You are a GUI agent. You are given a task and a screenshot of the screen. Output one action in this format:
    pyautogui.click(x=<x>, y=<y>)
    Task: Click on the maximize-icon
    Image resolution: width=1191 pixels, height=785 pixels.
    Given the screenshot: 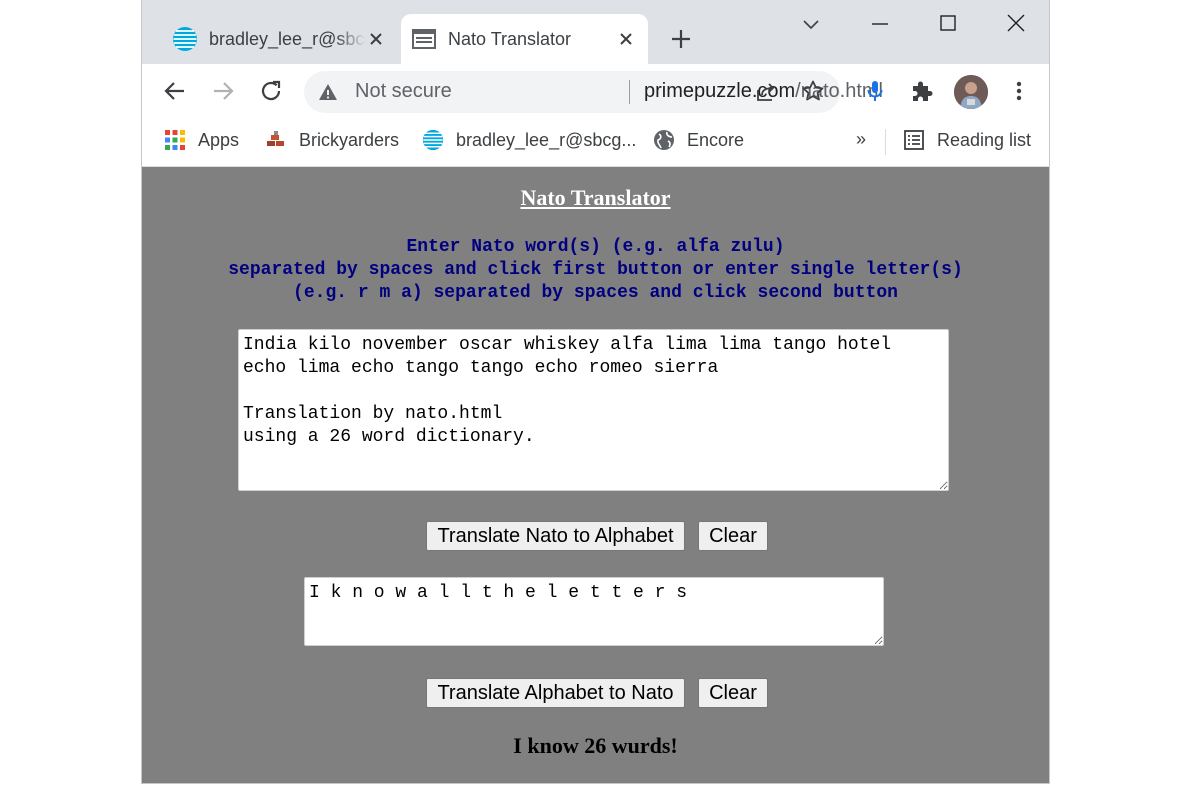 What is the action you would take?
    pyautogui.click(x=948, y=24)
    